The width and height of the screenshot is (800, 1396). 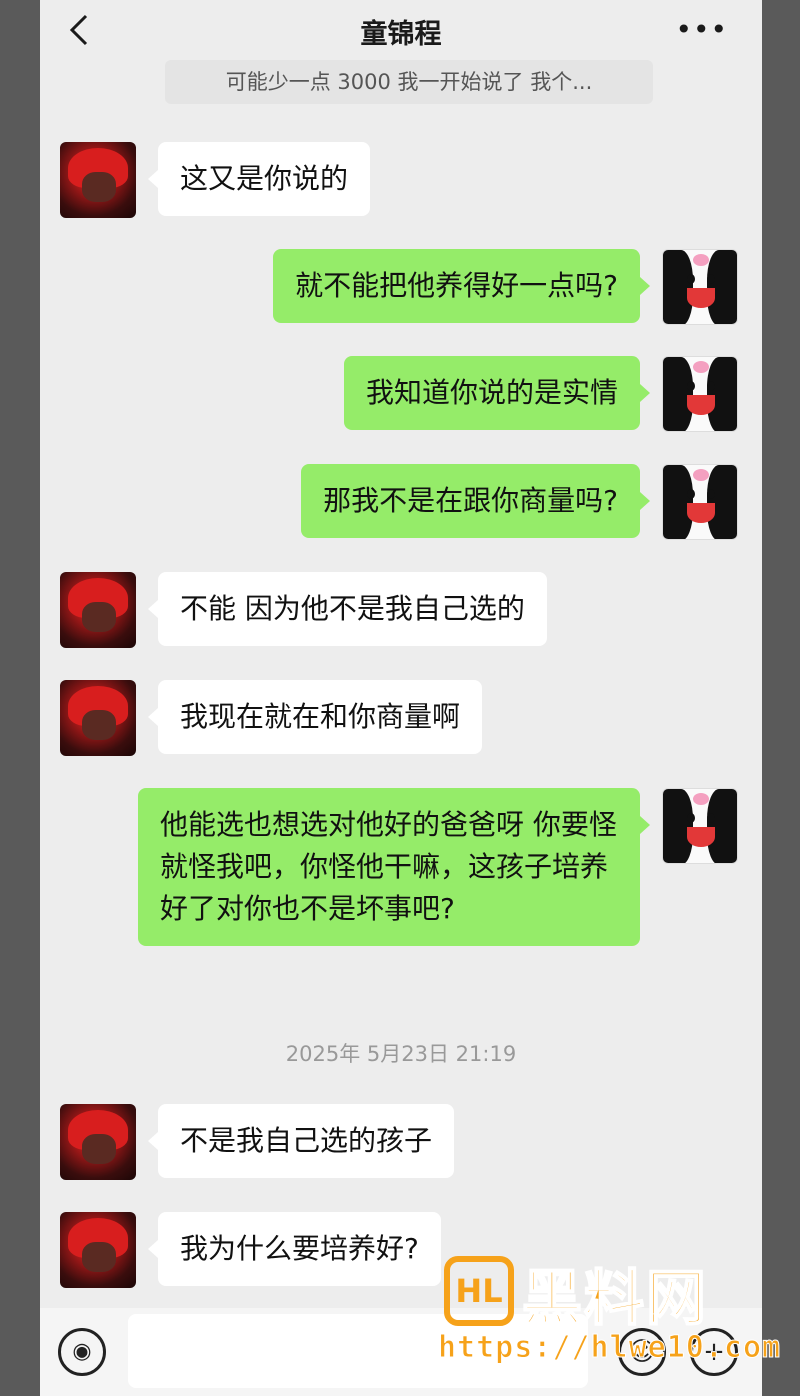 What do you see at coordinates (461, 286) in the screenshot?
I see `outgoing-message: 就不能把他养得好一点吗?` at bounding box center [461, 286].